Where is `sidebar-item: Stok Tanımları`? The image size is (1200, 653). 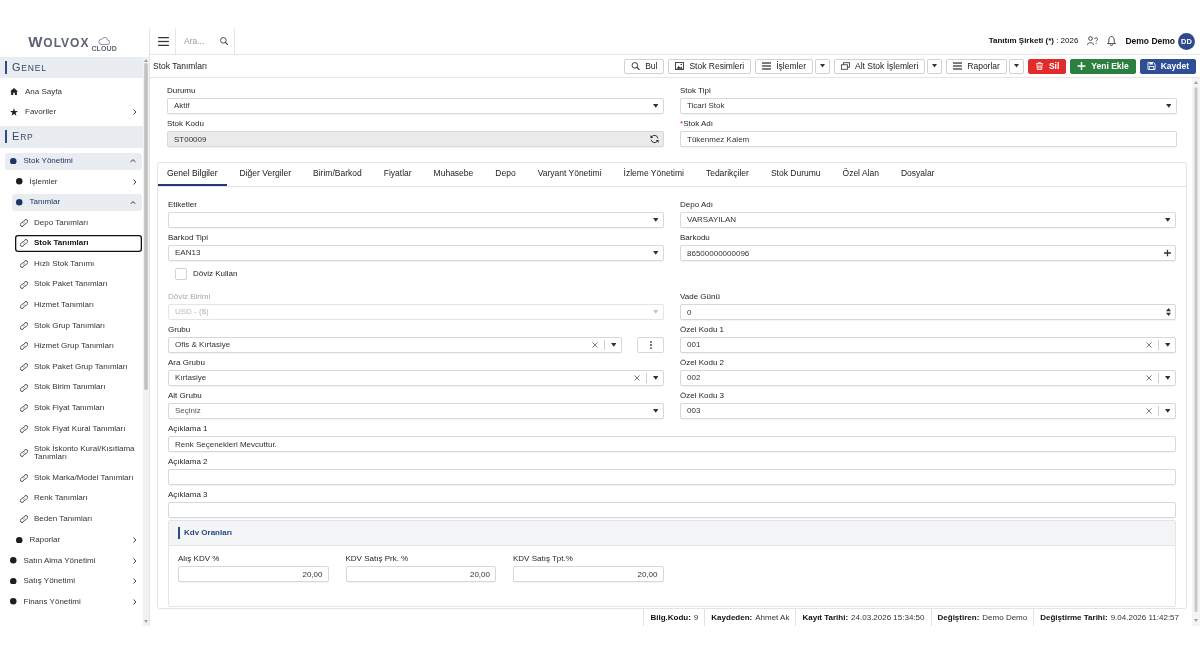 sidebar-item: Stok Tanımları is located at coordinates (78, 243).